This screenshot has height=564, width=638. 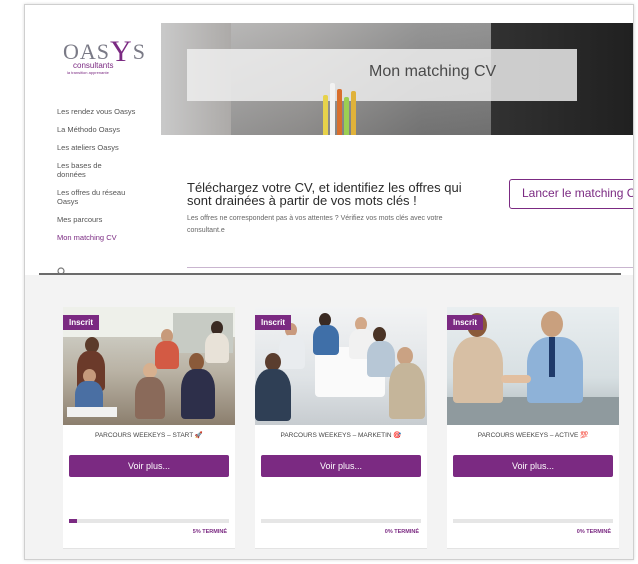 I want to click on sidebar-item-mes-parcours: Mes parcours, so click(x=107, y=219).